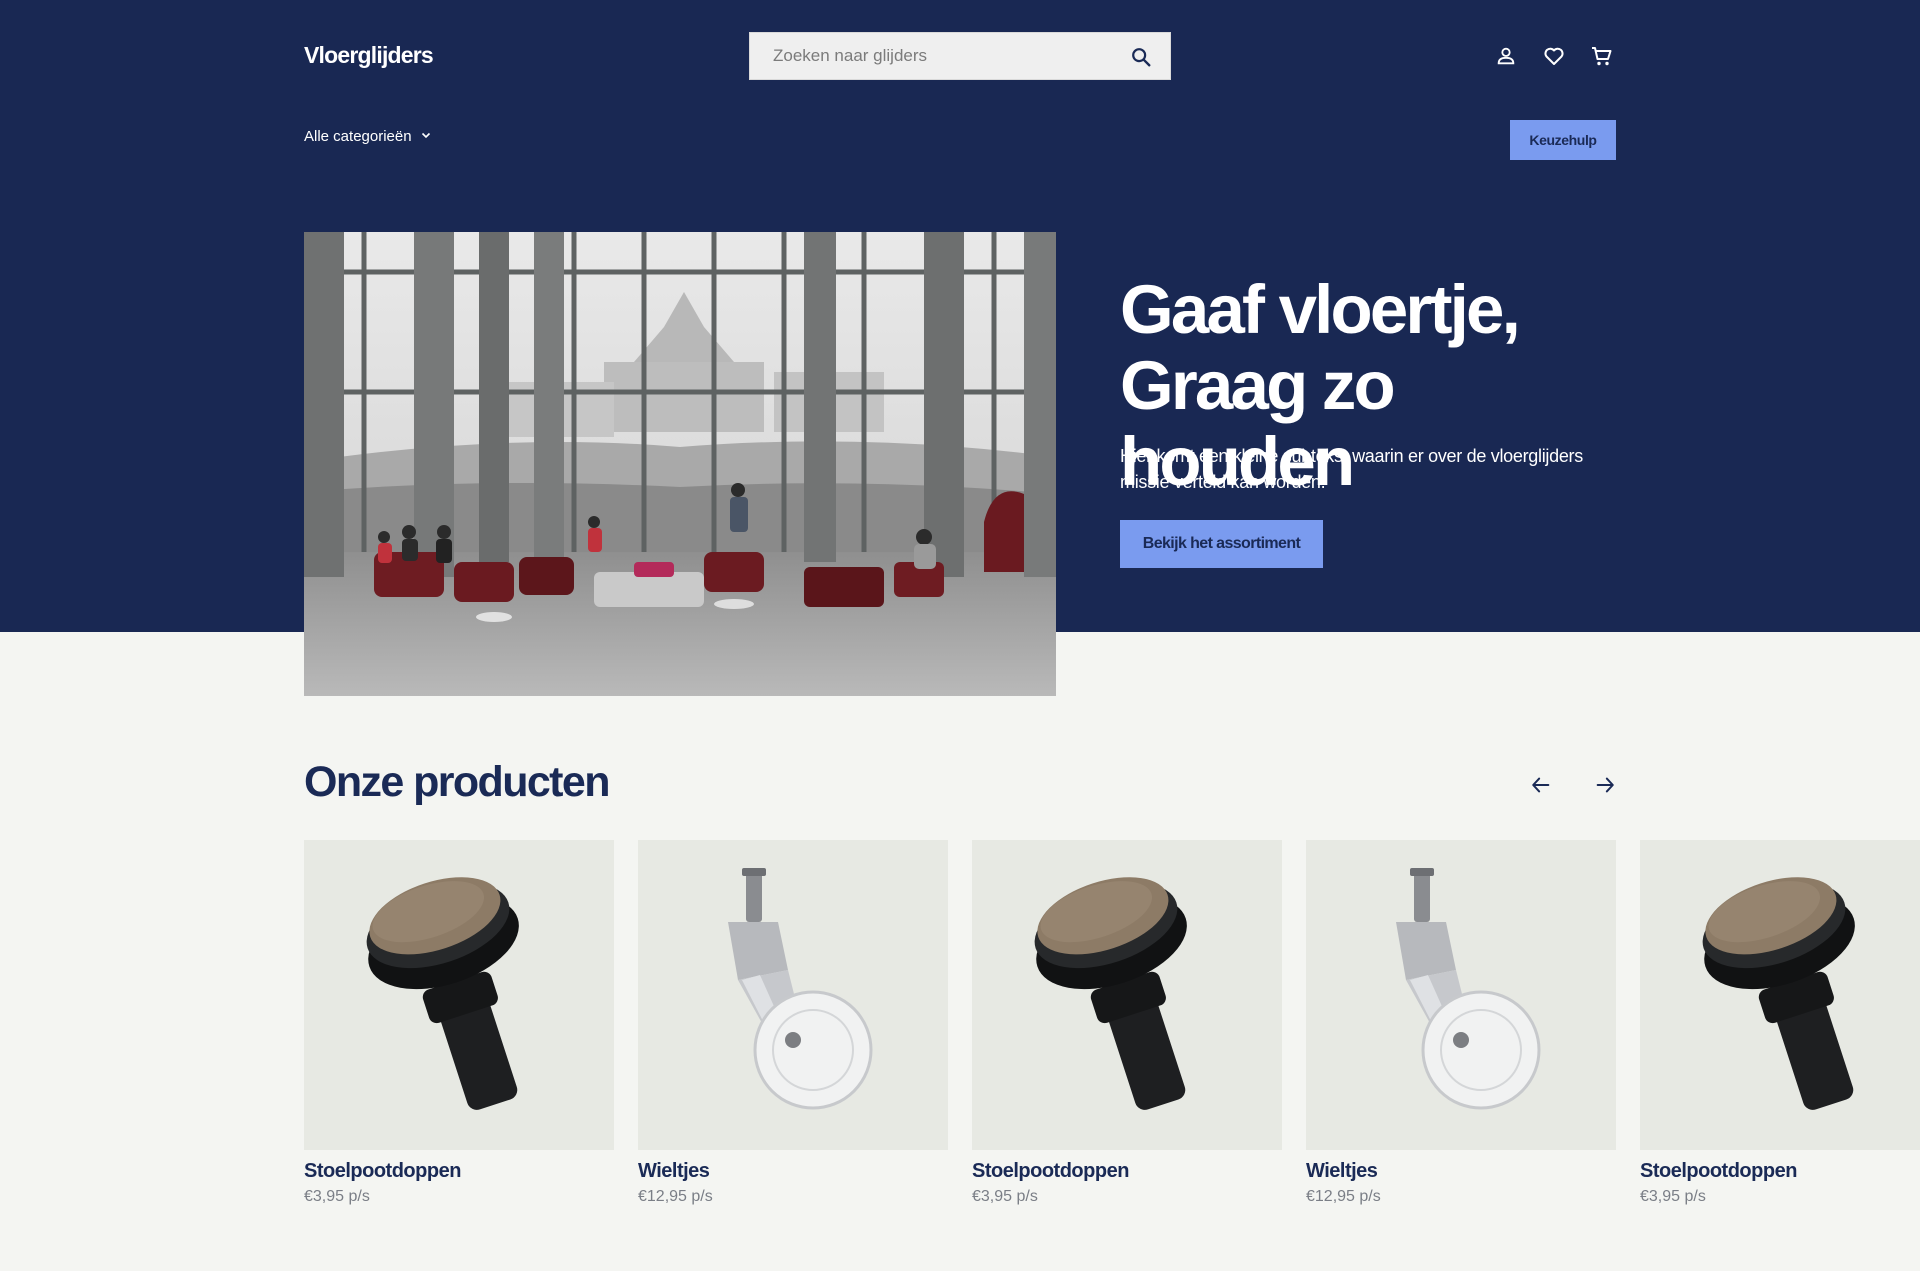 The width and height of the screenshot is (1920, 1271). Describe the element at coordinates (1602, 56) in the screenshot. I see `cart-icon` at that location.